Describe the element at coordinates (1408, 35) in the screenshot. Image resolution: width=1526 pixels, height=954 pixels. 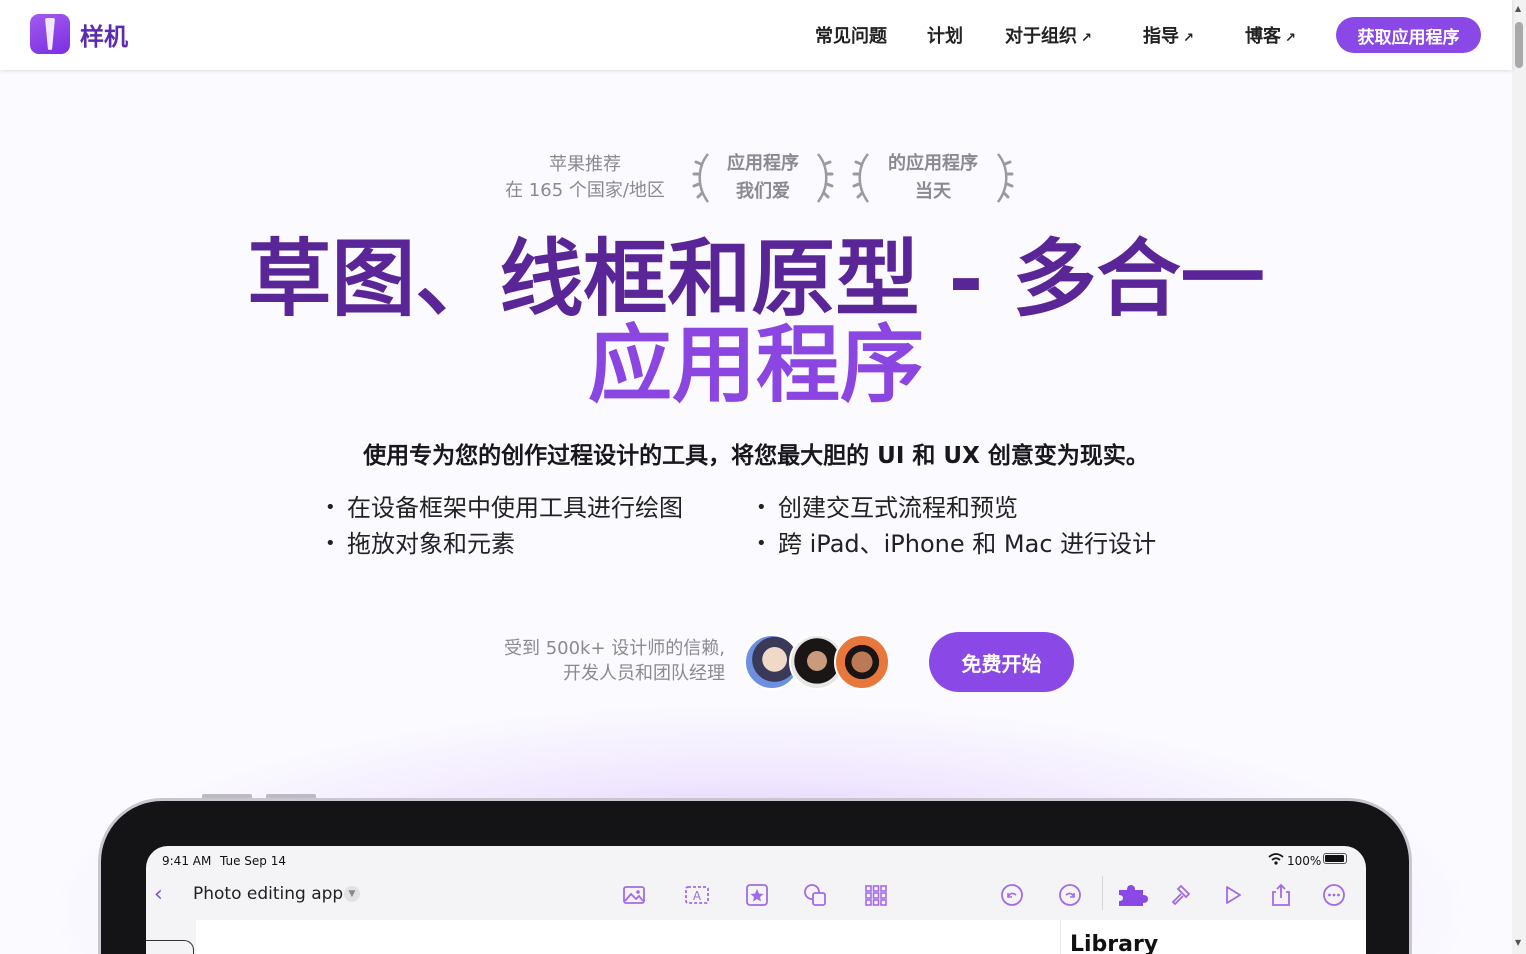
I see `get-app-button: 获取应用程序` at that location.